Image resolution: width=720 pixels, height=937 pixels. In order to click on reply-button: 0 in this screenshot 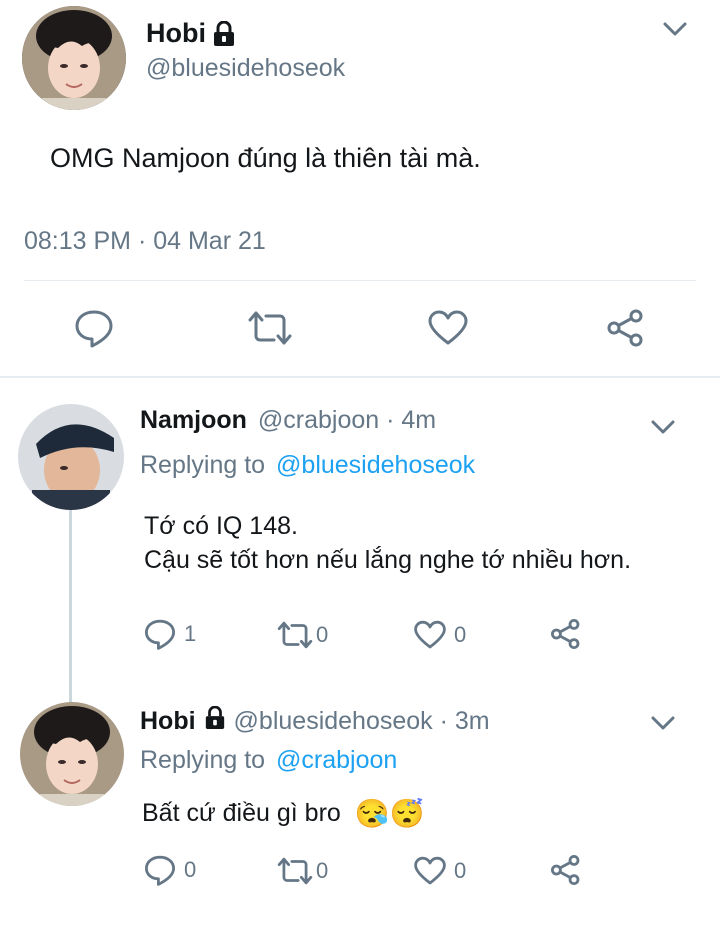, I will do `click(170, 870)`.